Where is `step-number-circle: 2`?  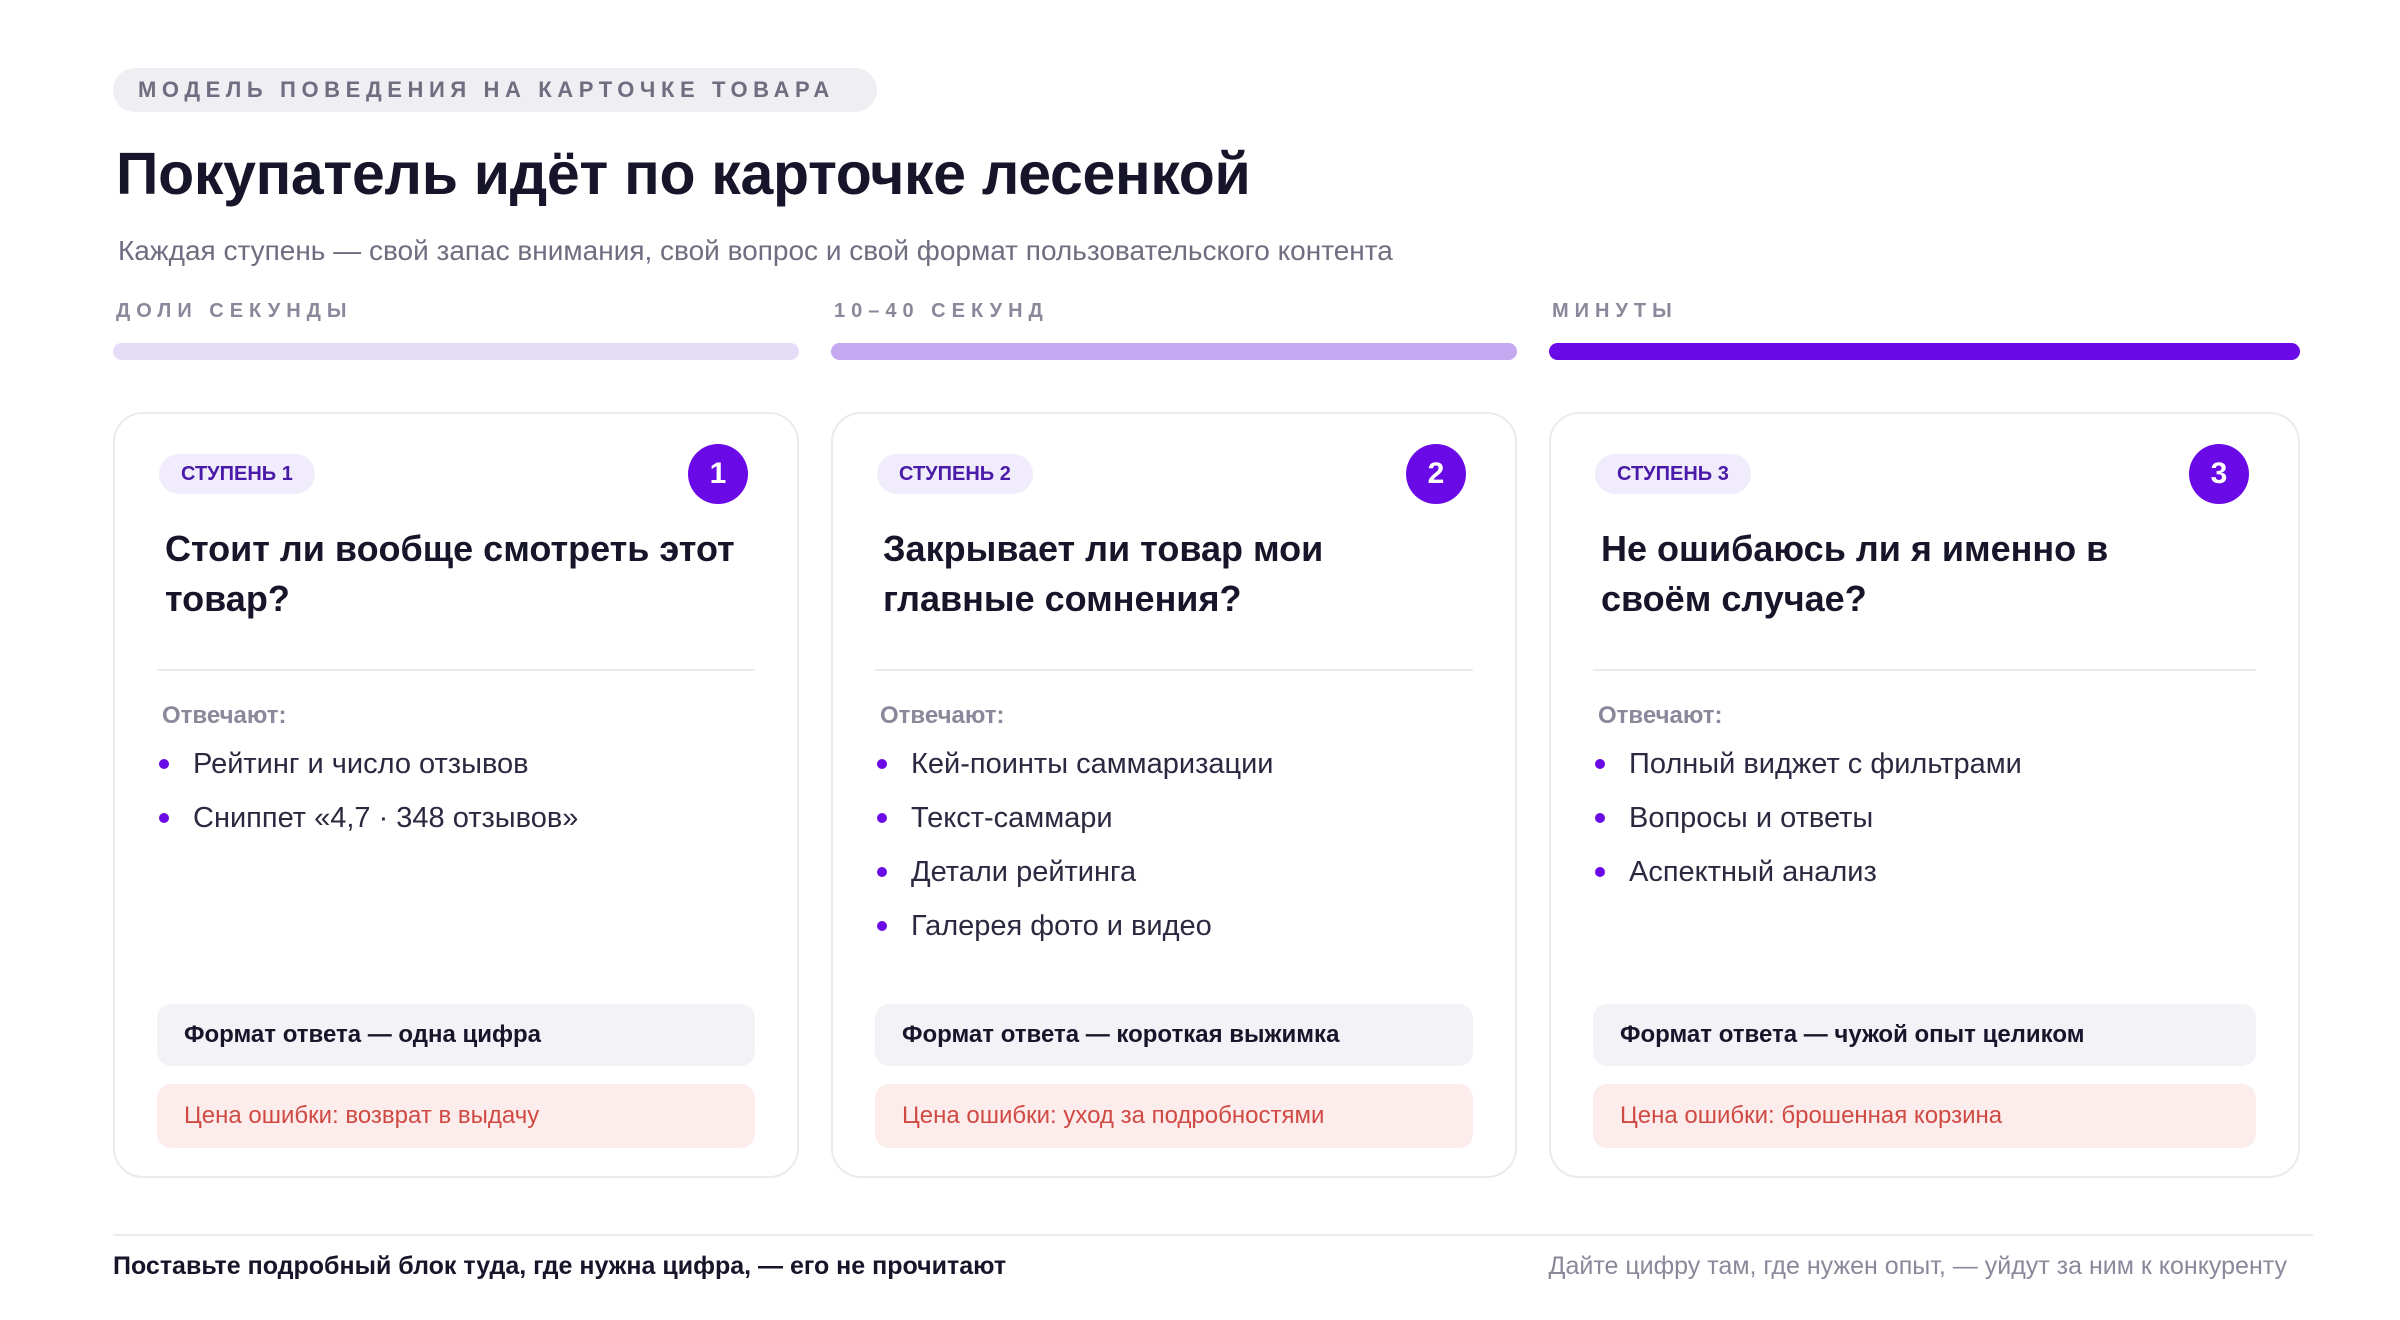
step-number-circle: 2 is located at coordinates (1436, 474).